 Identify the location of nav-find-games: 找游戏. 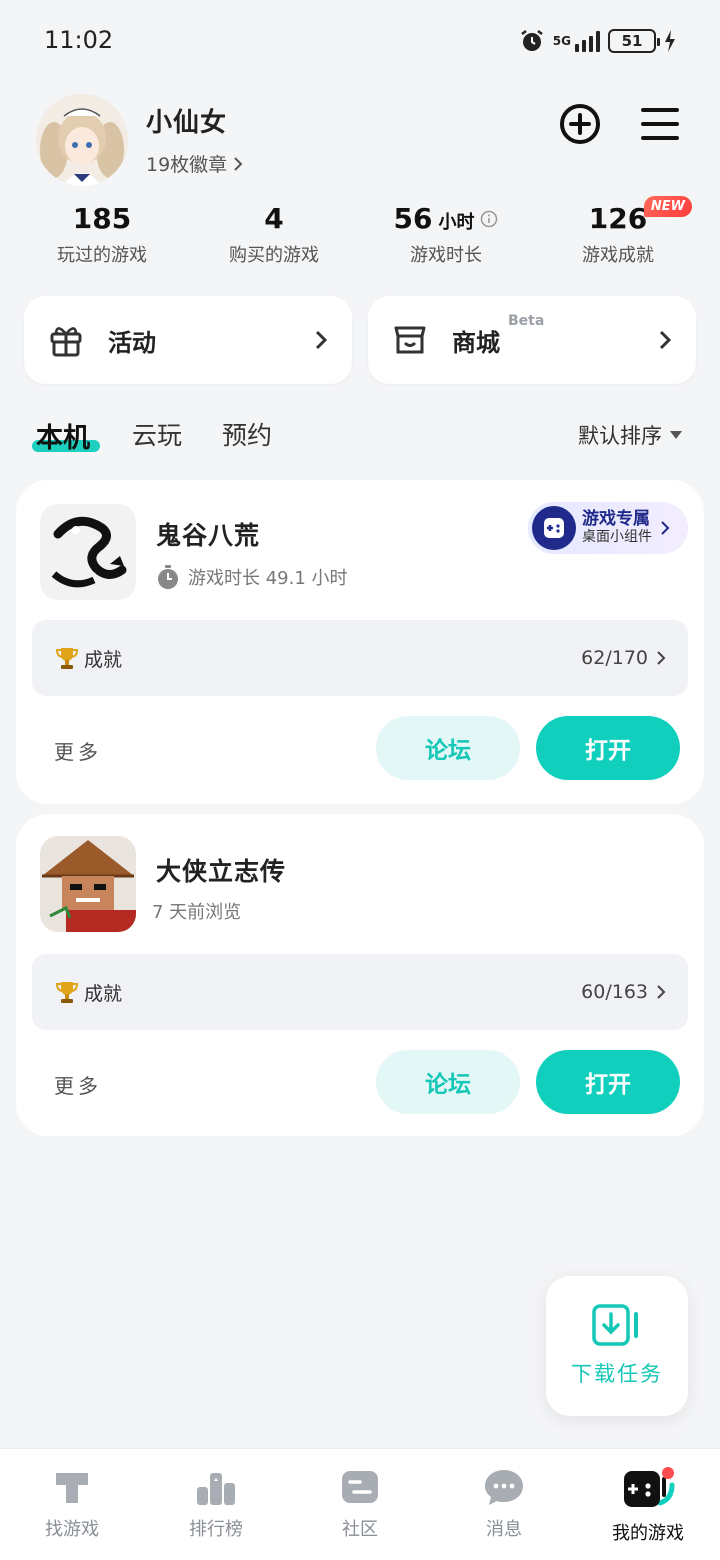
(72, 1504).